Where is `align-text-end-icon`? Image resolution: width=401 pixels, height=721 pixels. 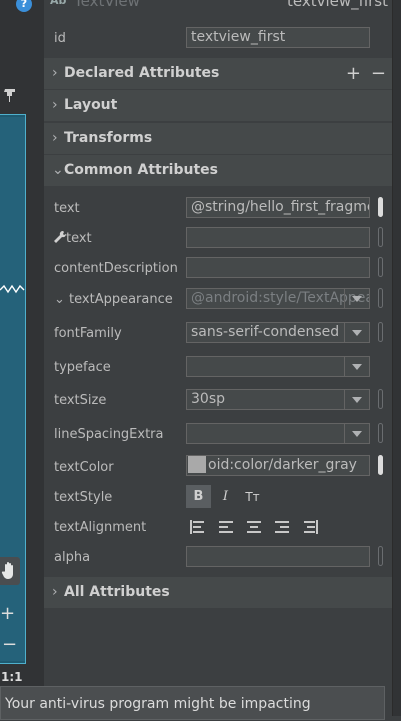
align-text-end-icon is located at coordinates (310, 527).